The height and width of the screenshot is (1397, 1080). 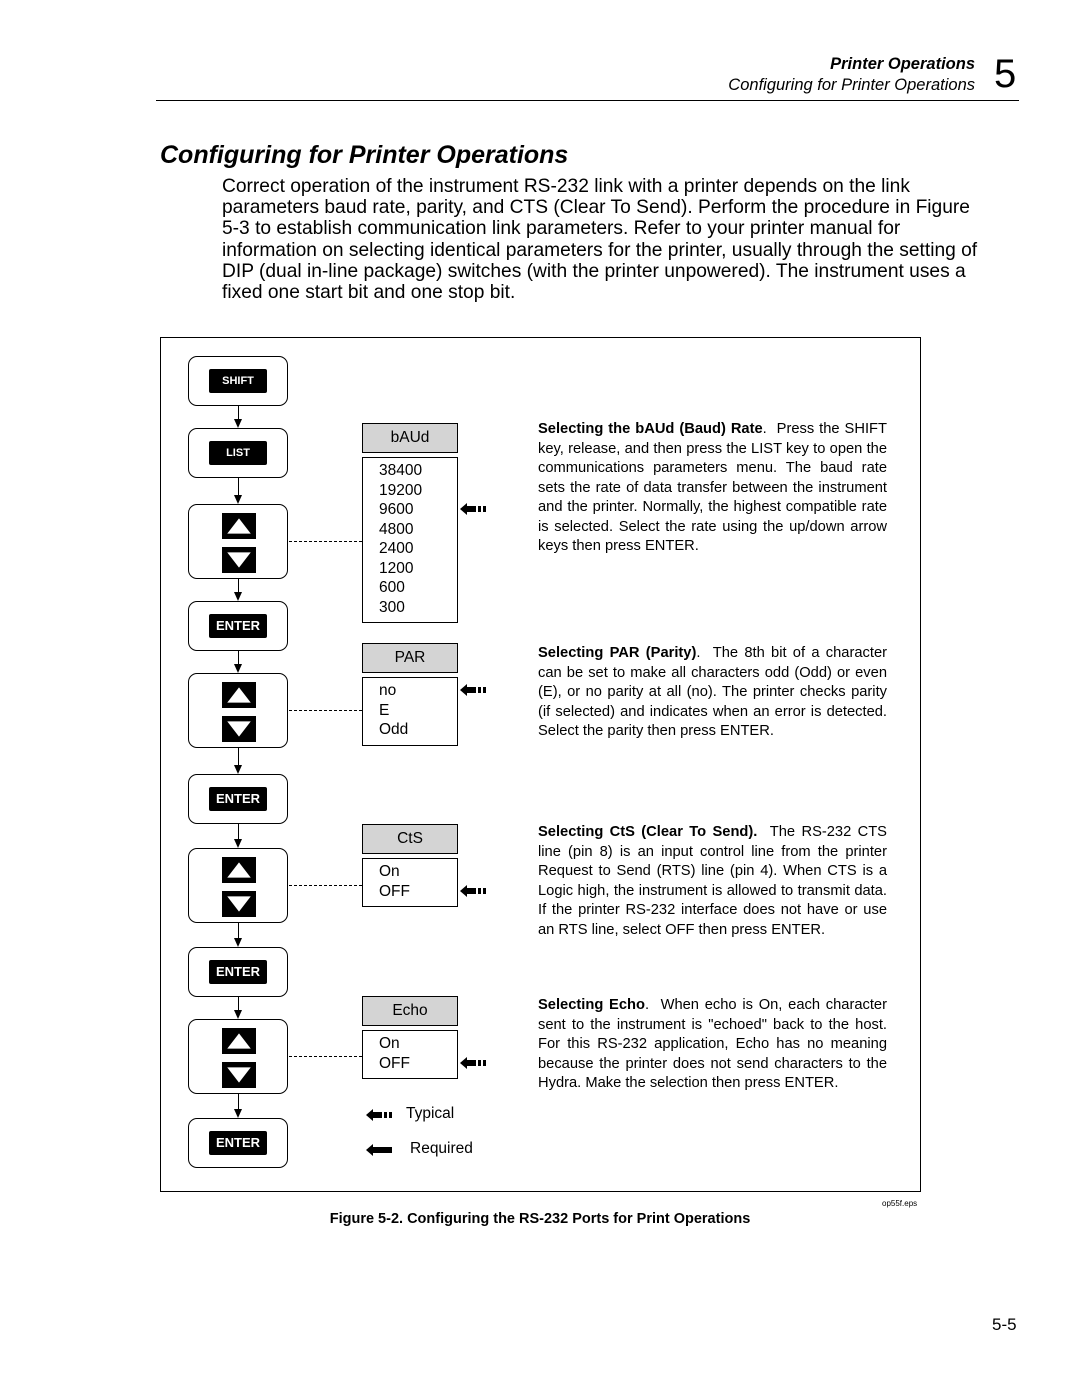 I want to click on list-key: LIST, so click(x=238, y=453).